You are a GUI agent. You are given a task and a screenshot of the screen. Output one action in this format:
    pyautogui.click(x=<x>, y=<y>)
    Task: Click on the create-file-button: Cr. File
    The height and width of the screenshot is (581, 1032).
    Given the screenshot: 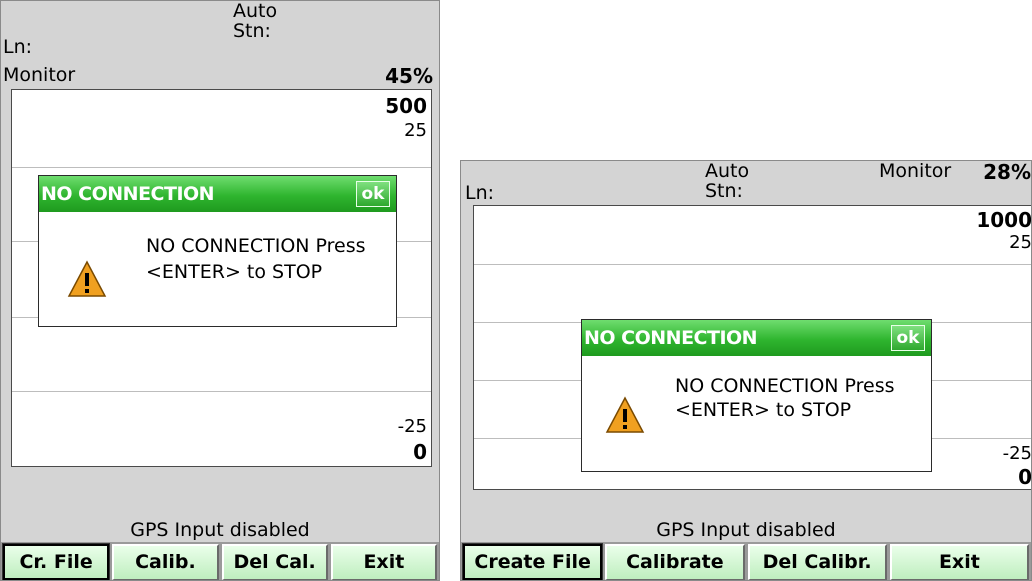 What is the action you would take?
    pyautogui.click(x=56, y=561)
    